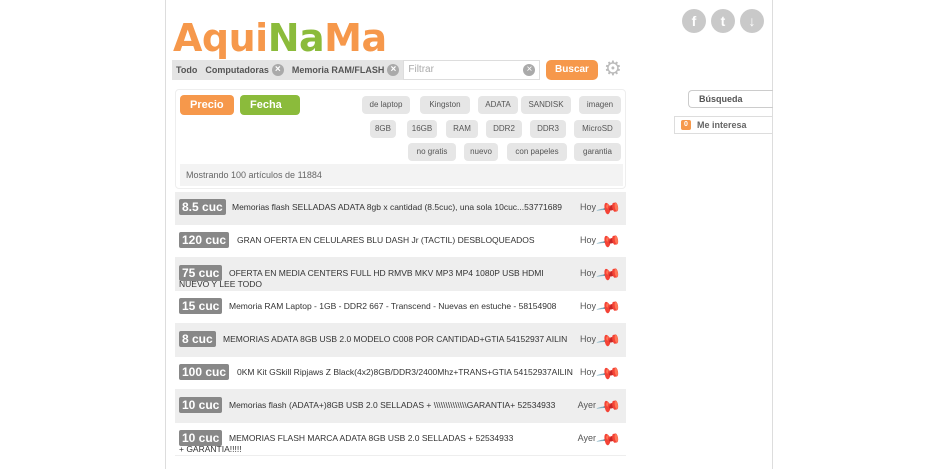 Image resolution: width=937 pixels, height=469 pixels. I want to click on tag-sandisk: SANDISK, so click(546, 105).